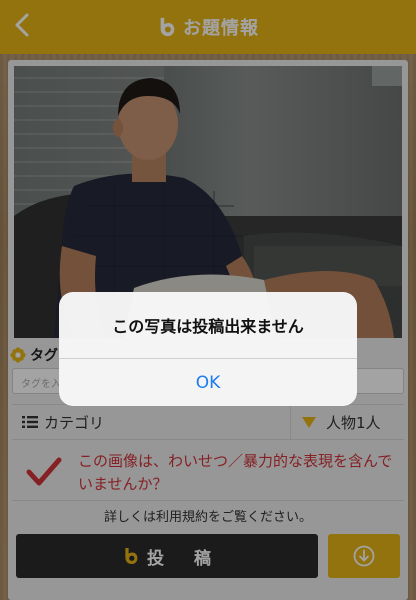 The image size is (416, 600). What do you see at coordinates (208, 349) in the screenshot?
I see `alert-dialog: この写真は投稿出来ません OK` at bounding box center [208, 349].